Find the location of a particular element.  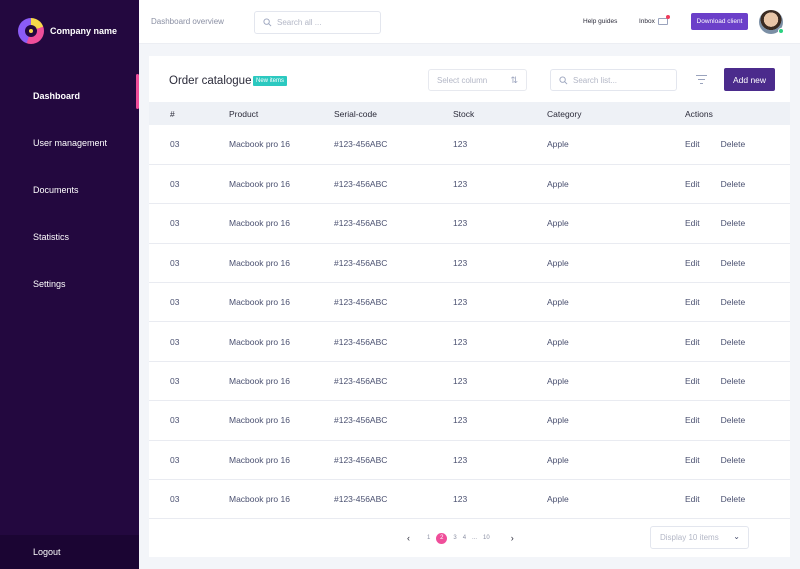

online-status-icon is located at coordinates (781, 31).